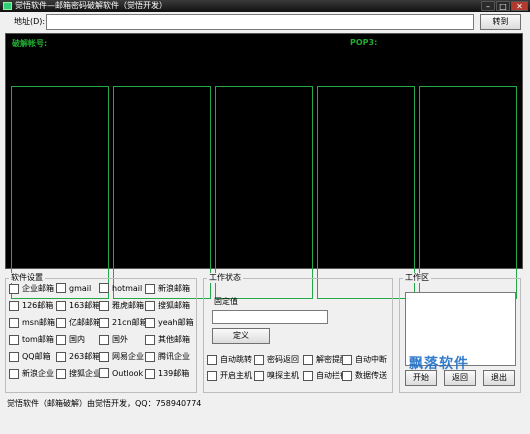  Describe the element at coordinates (36, 356) in the screenshot. I see `checkbox-label: QQ邮箱` at that location.